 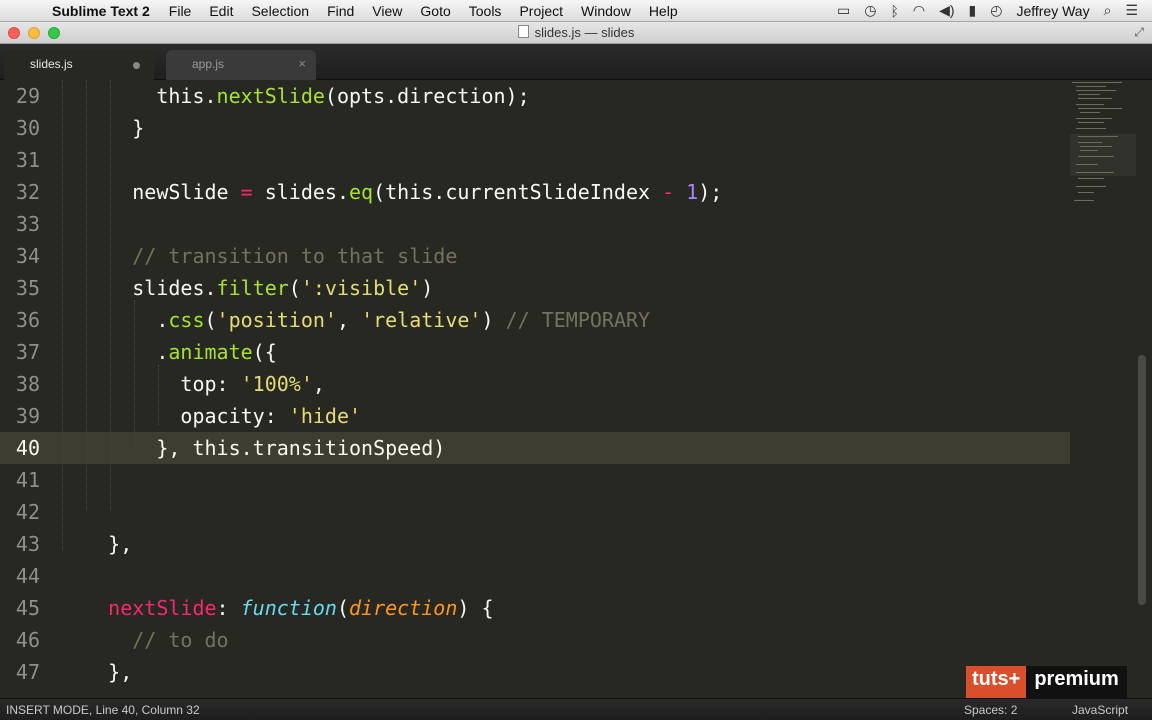 I want to click on line-number: 31, so click(x=27, y=160).